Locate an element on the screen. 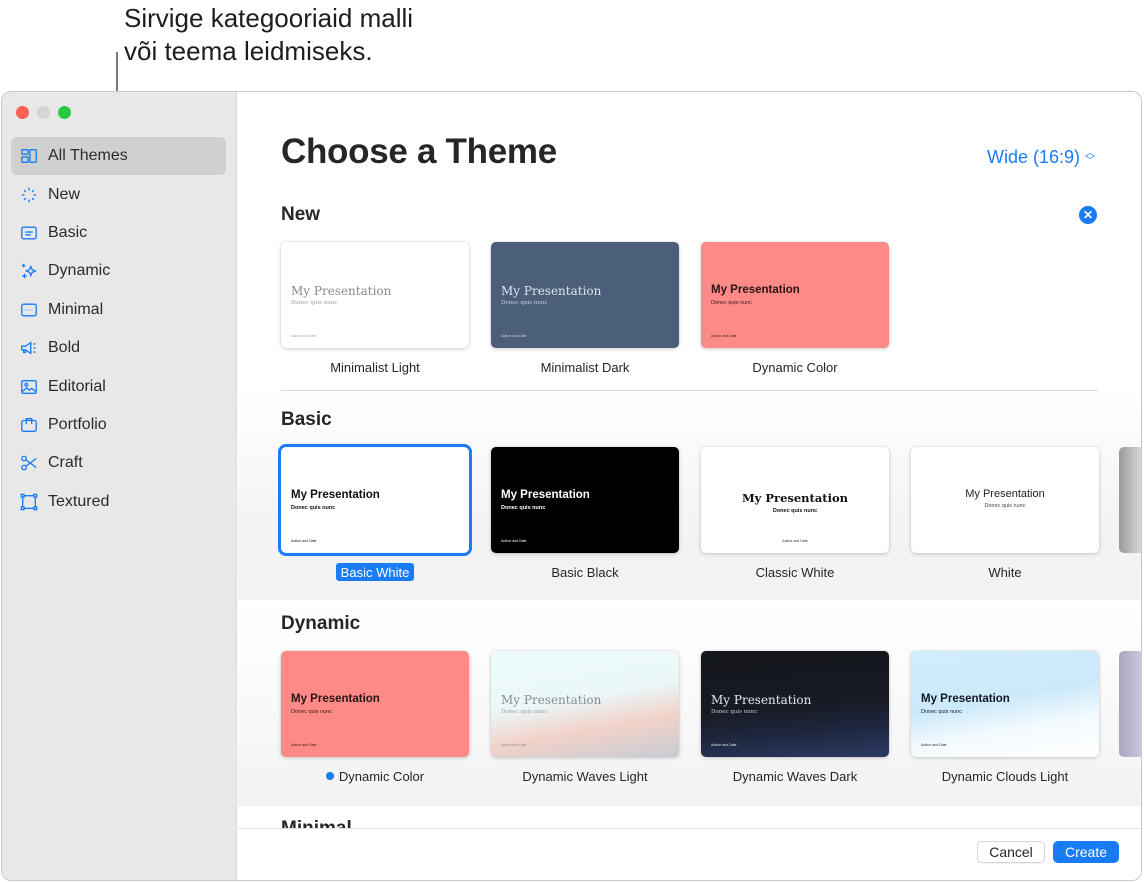  theme-label: Dynamic Waves Light is located at coordinates (585, 776).